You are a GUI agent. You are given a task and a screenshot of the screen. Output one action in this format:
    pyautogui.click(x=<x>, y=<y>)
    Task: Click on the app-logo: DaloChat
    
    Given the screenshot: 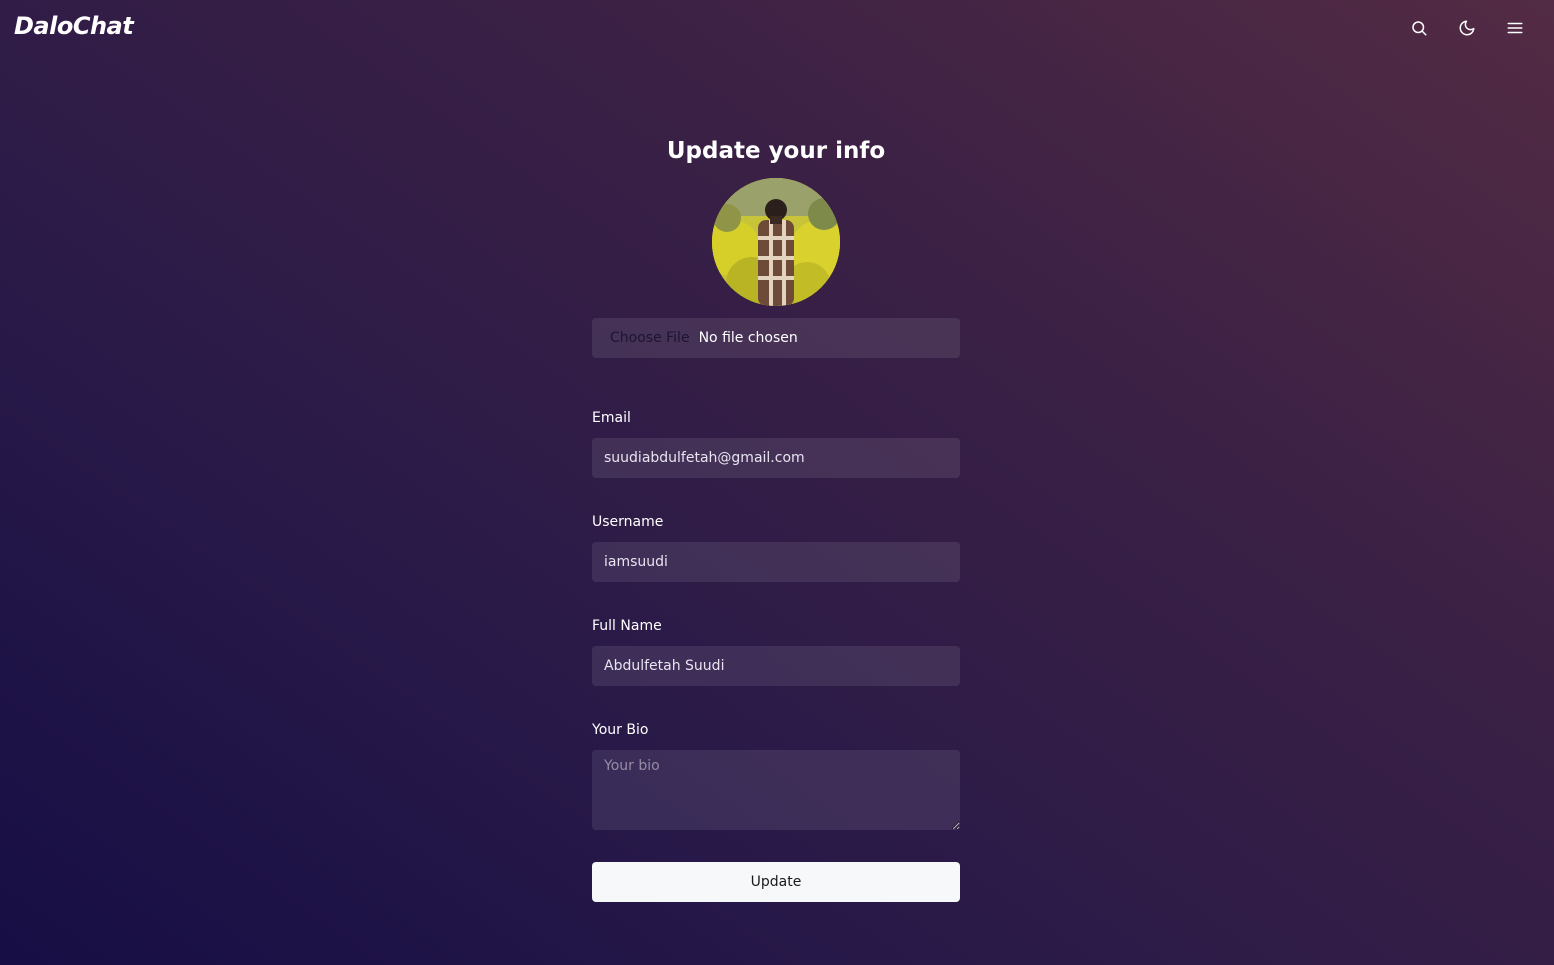 What is the action you would take?
    pyautogui.click(x=74, y=26)
    